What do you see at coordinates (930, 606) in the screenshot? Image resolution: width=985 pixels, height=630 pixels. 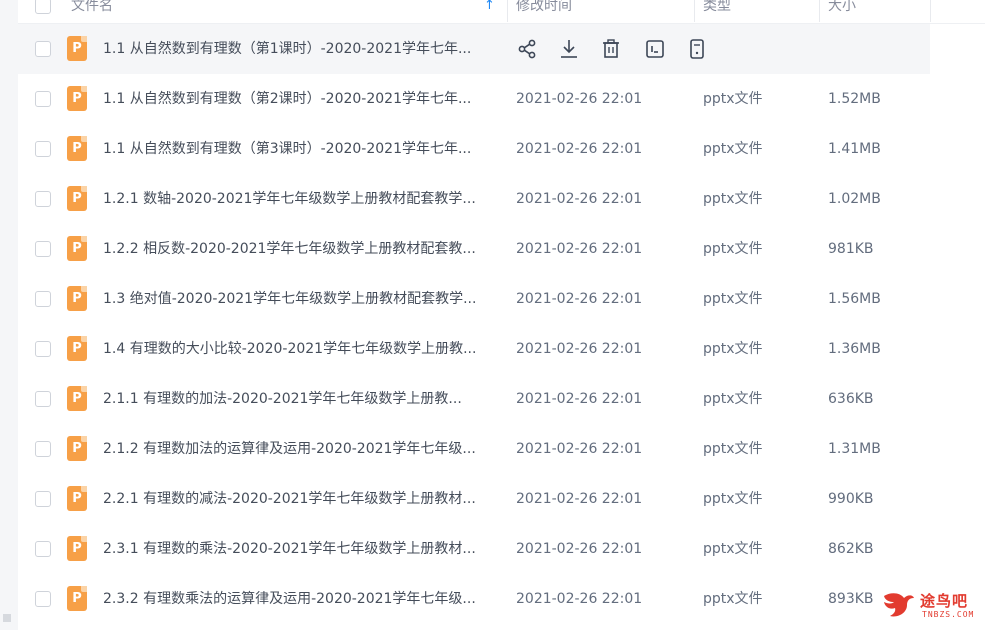 I see `watermark: 途鸟吧 TNBZS.COM` at bounding box center [930, 606].